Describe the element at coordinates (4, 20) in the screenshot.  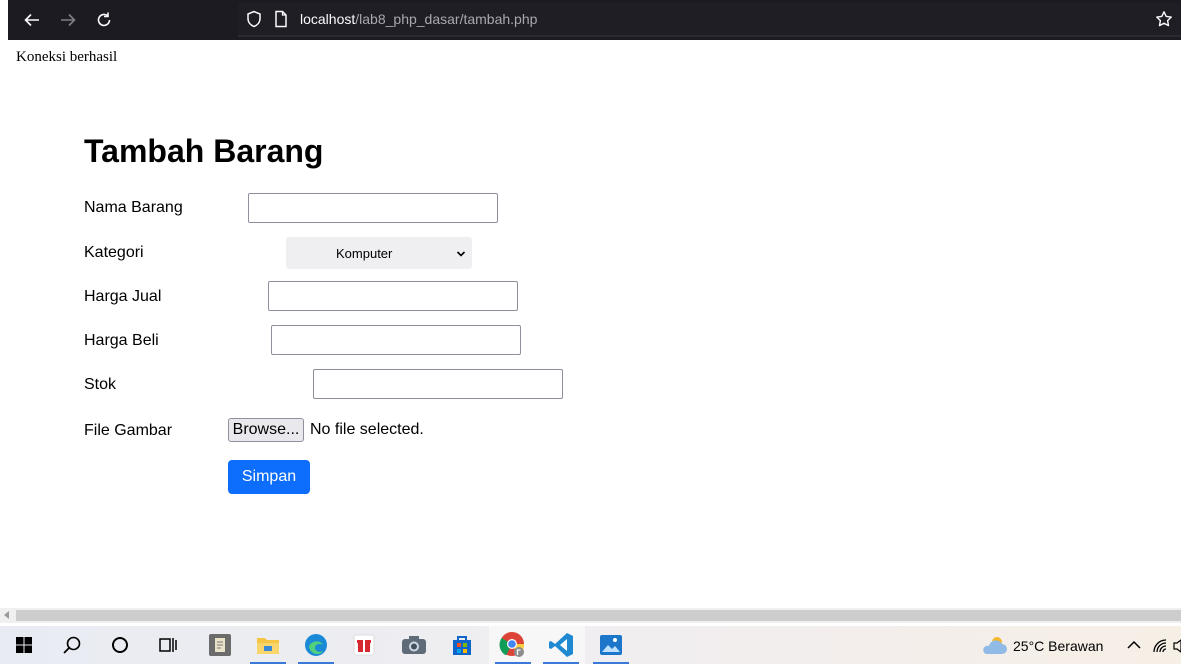
I see `window-edge` at that location.